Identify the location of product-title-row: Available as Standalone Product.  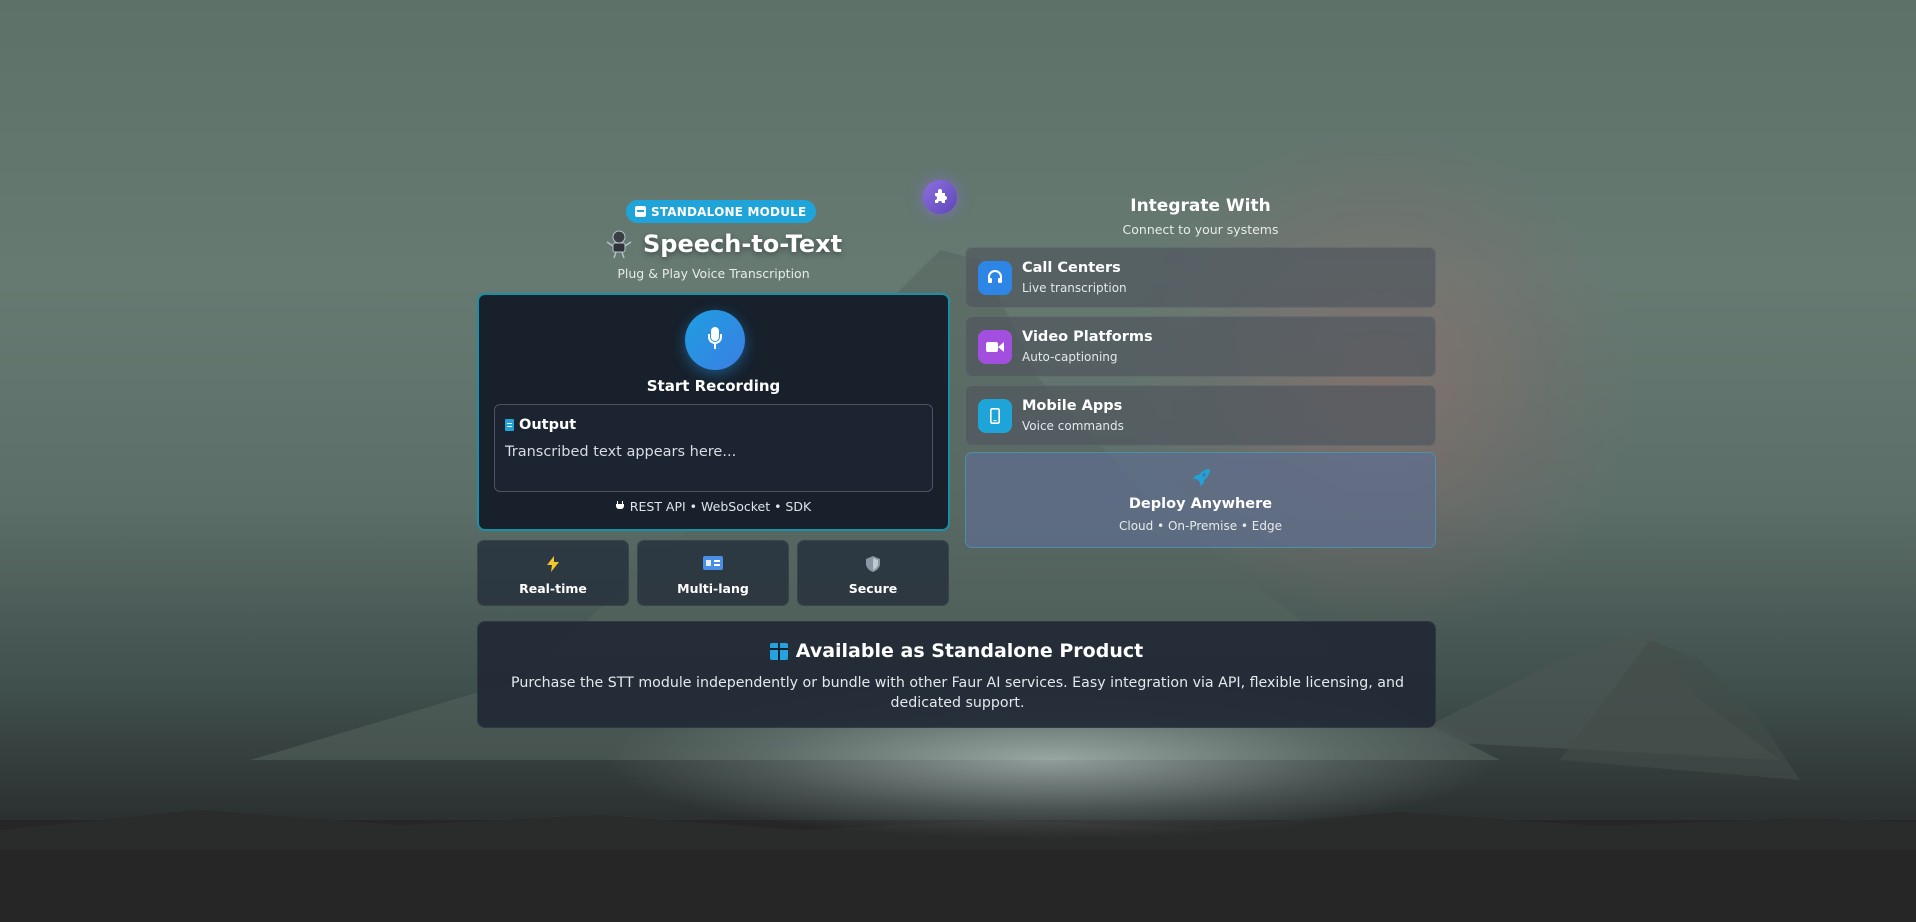
(956, 651).